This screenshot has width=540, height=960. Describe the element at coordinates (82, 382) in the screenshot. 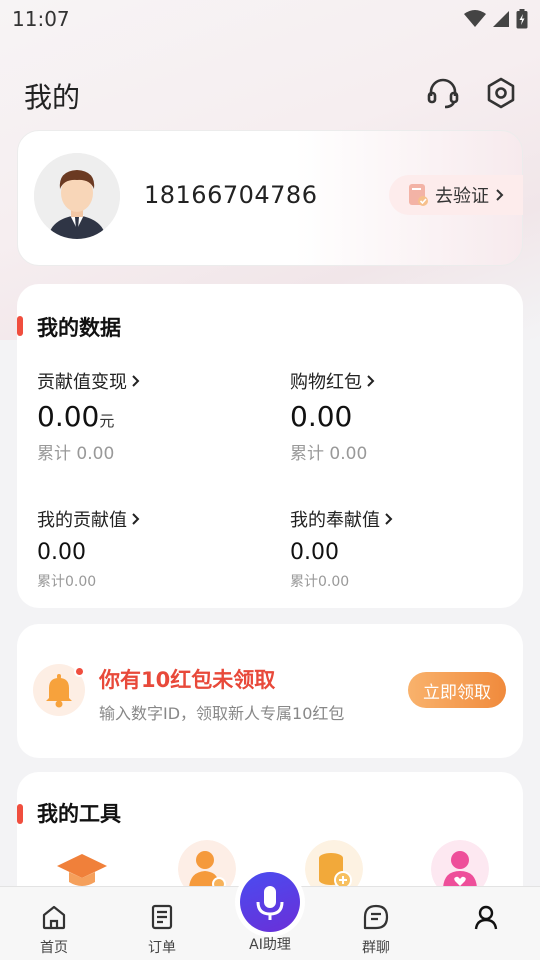

I see `stat-label: 贡献值变现` at that location.